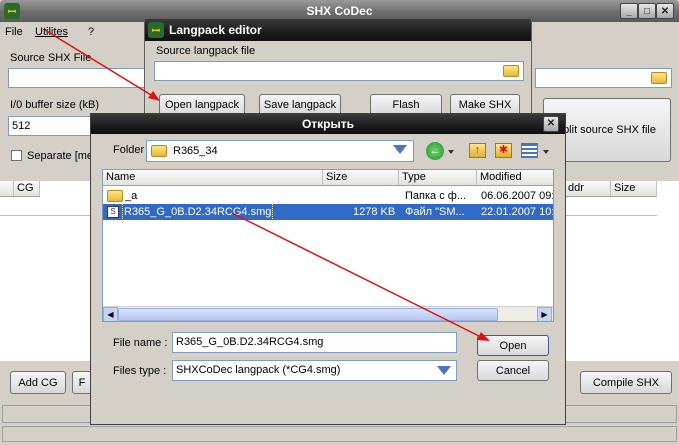 The width and height of the screenshot is (679, 445). I want to click on arrow-head-open-button, so click(483, 336).